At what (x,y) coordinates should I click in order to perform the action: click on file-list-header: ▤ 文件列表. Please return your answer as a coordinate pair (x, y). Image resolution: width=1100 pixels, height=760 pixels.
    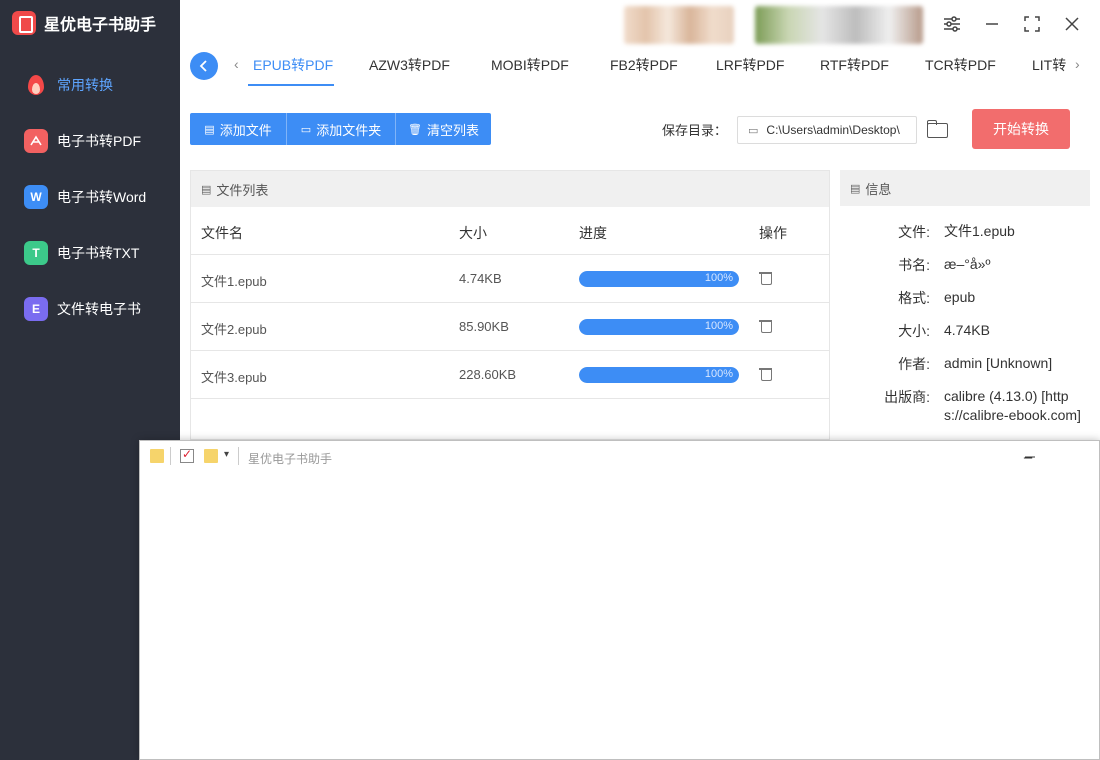
    Looking at the image, I should click on (510, 189).